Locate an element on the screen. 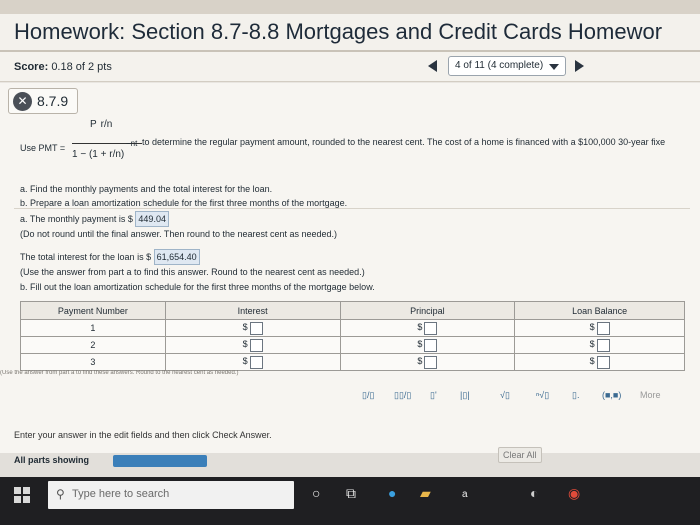 The height and width of the screenshot is (525, 700). progress-text: 4 of 11 (4 complete) is located at coordinates (499, 65).